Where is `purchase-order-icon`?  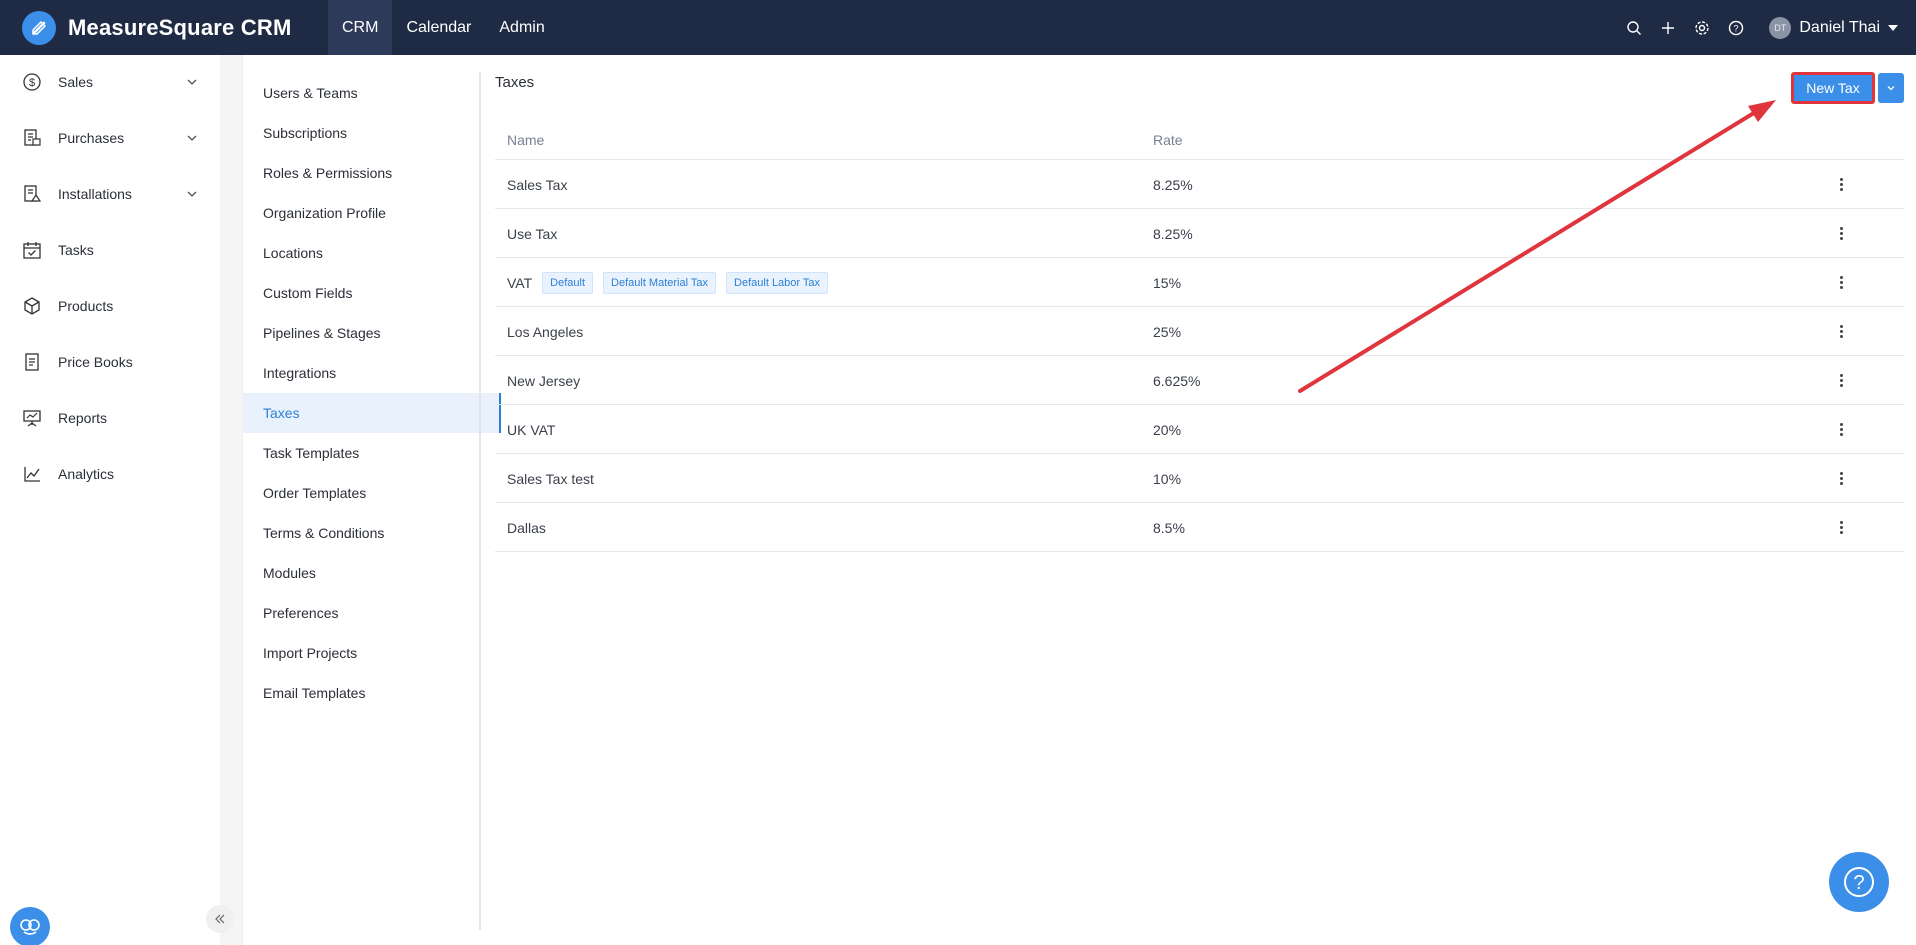
purchase-order-icon is located at coordinates (32, 137).